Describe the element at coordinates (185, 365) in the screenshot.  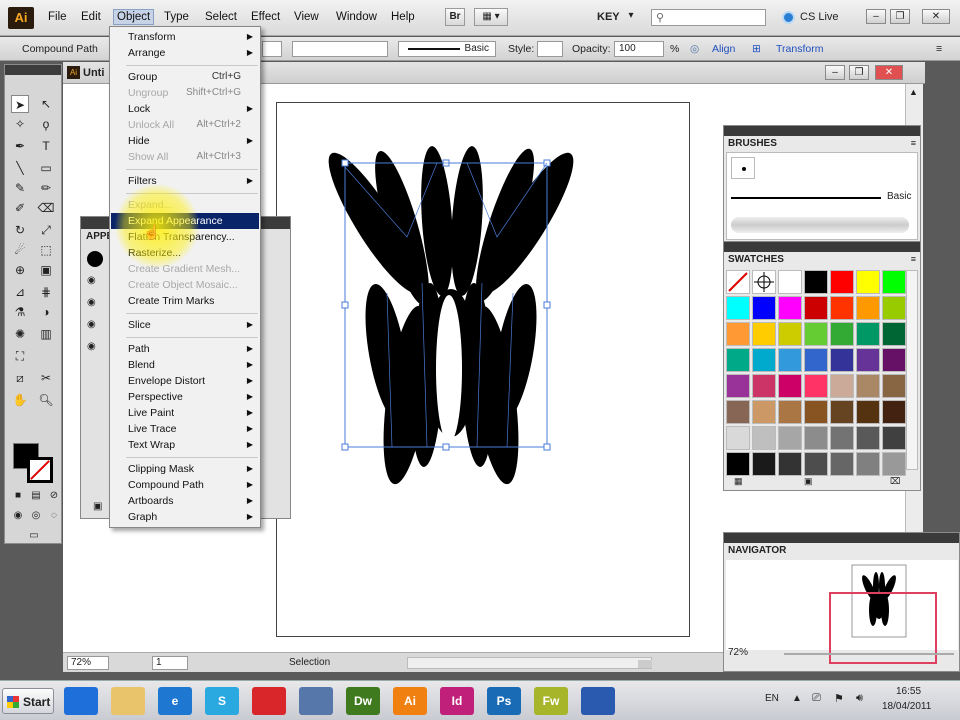
I see `menu-blend: Blend ▶` at that location.